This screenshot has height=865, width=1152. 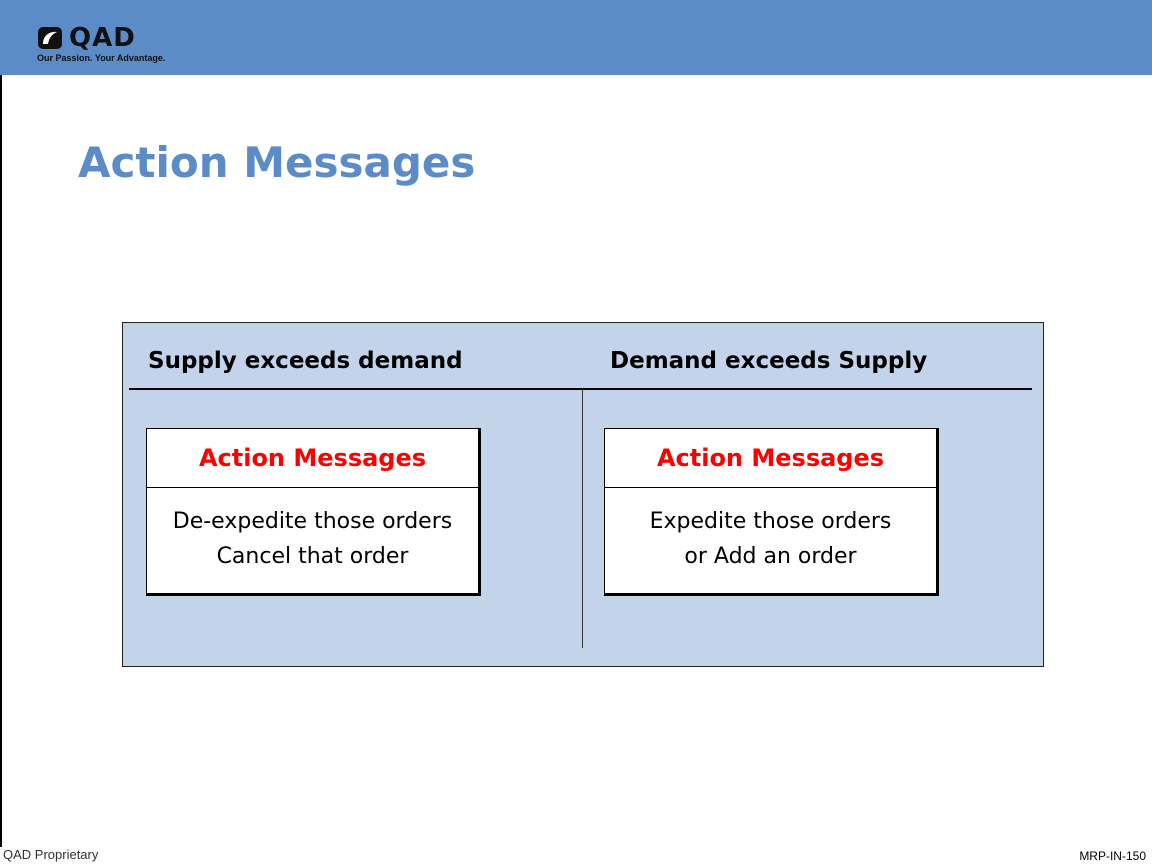 I want to click on action-messages-box-body: Expedite those orders or Add an order, so click(x=770, y=531).